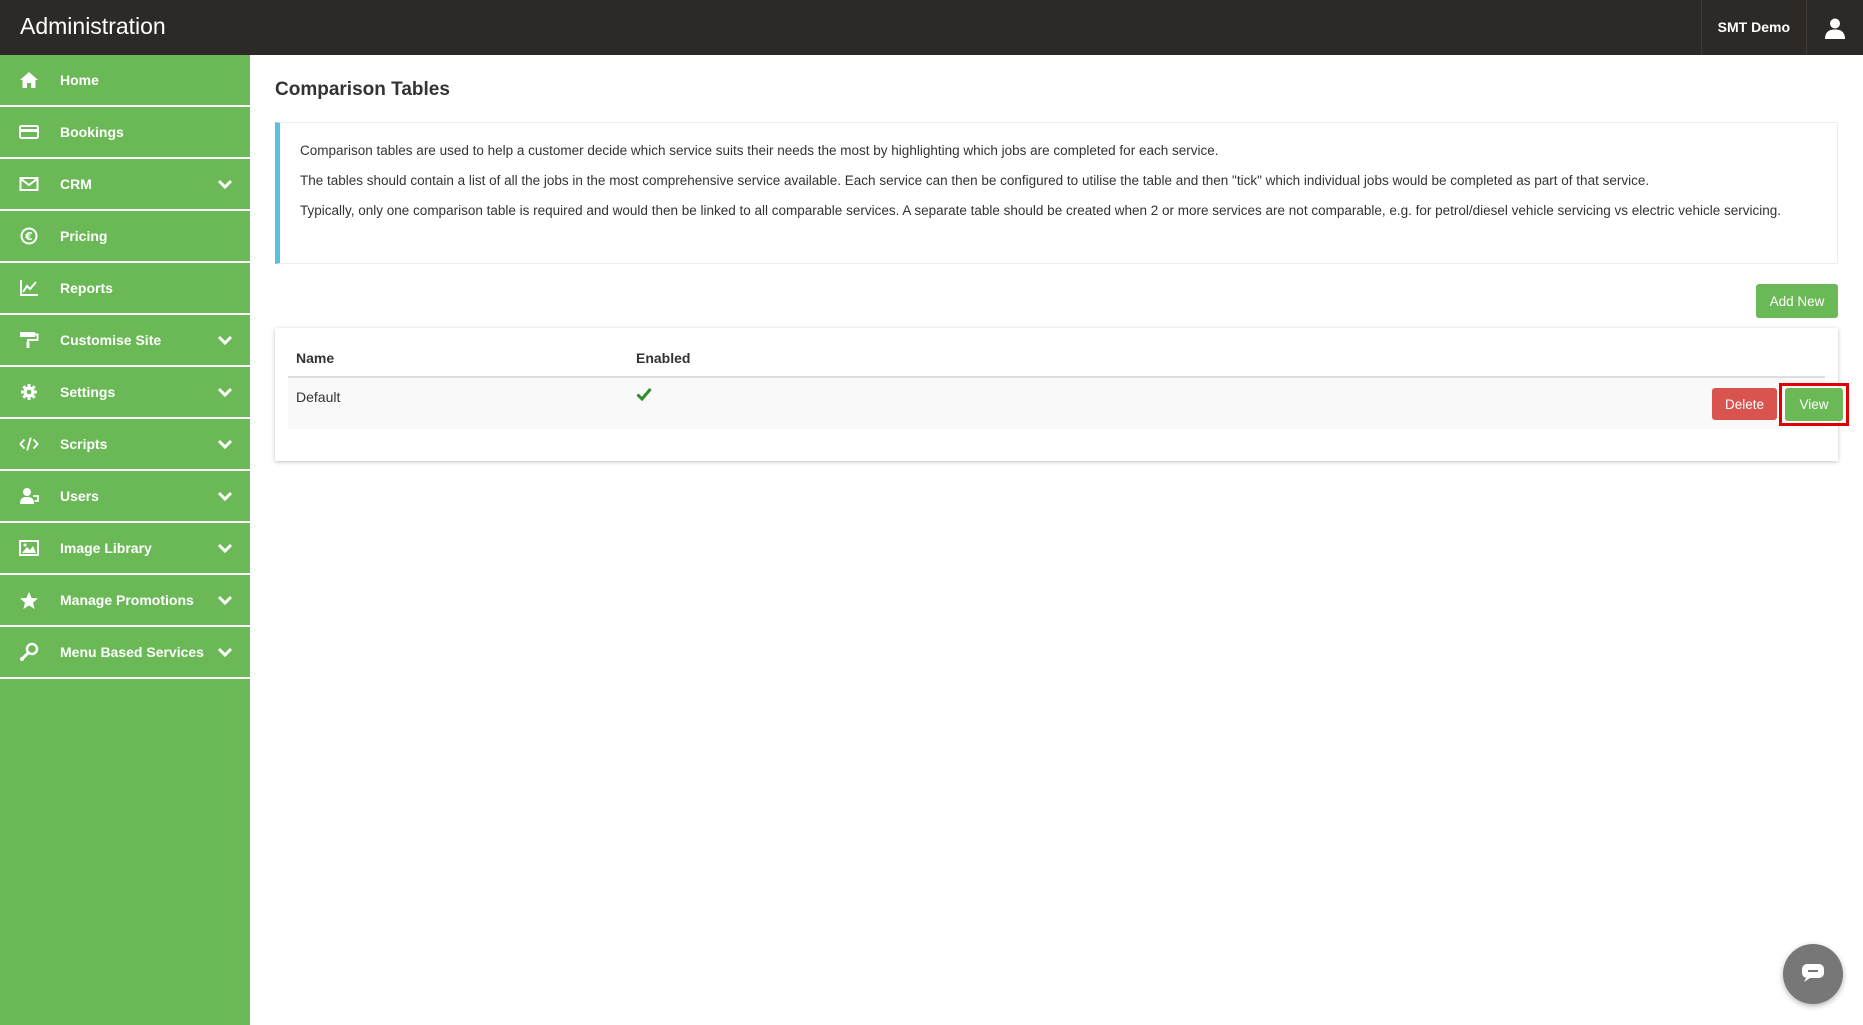 This screenshot has height=1025, width=1863. What do you see at coordinates (29, 340) in the screenshot?
I see `paint-roller-icon` at bounding box center [29, 340].